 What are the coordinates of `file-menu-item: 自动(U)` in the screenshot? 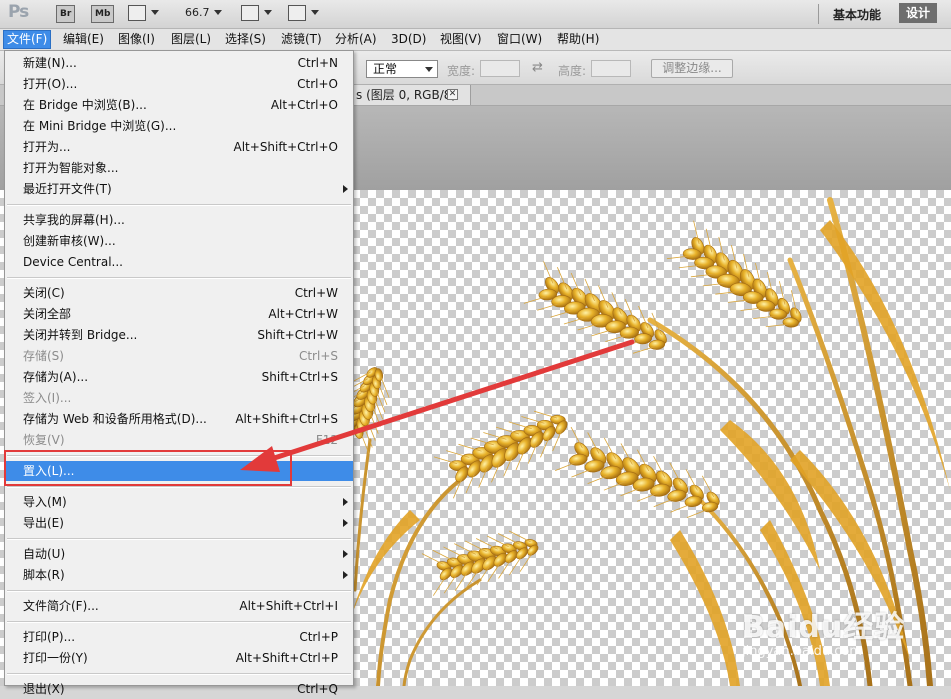 It's located at (179, 554).